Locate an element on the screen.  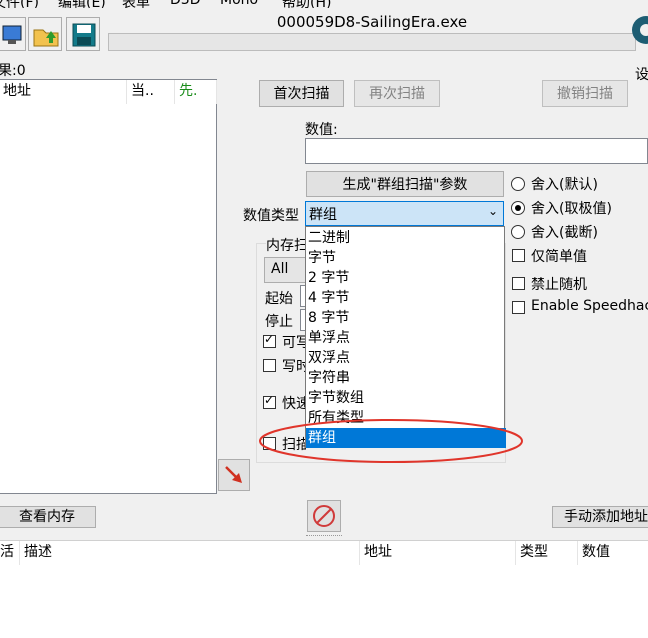
col-cheat-address: 地址 is located at coordinates (438, 553).